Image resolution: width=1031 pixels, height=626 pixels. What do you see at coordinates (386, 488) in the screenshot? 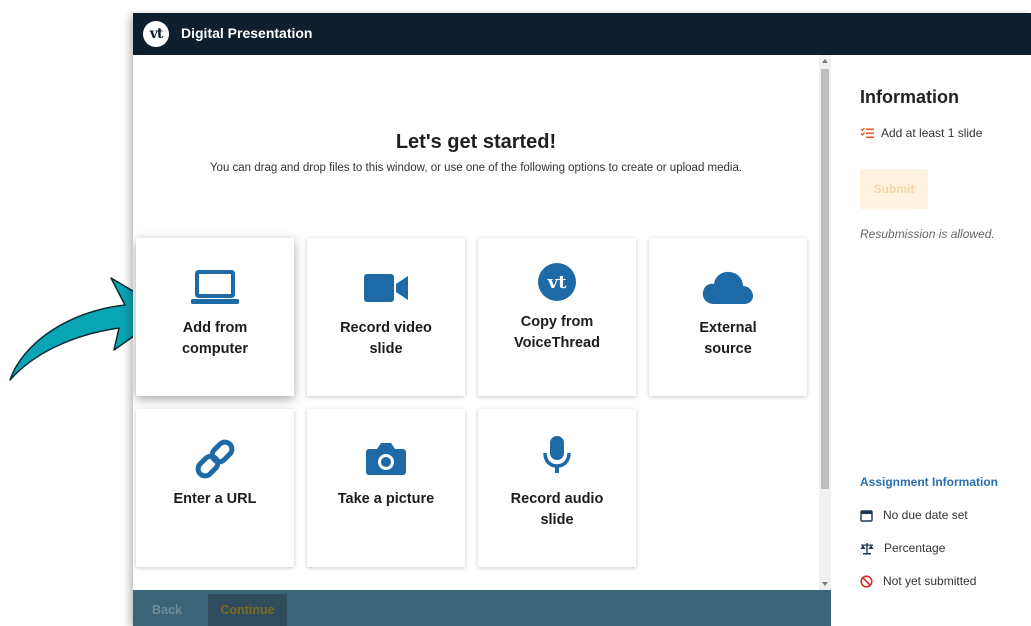
I see `take-picture-card: Take a picture` at bounding box center [386, 488].